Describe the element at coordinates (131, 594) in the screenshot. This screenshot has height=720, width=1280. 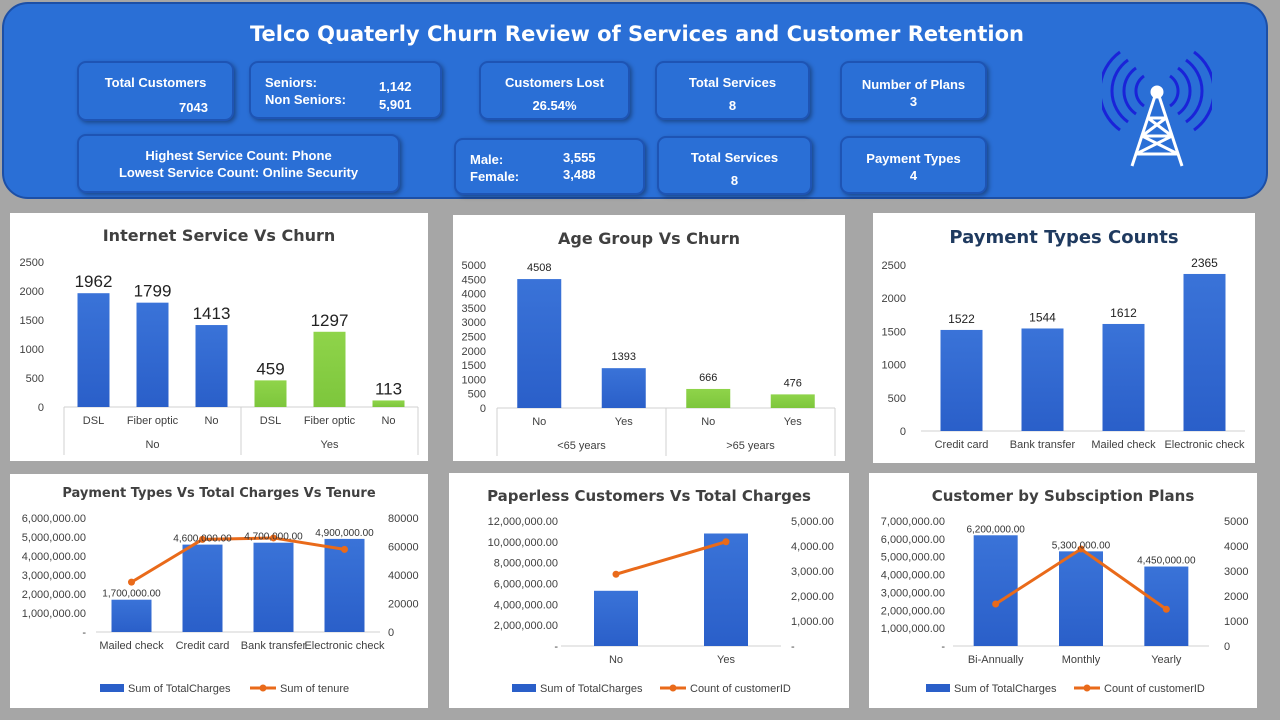
I see `data-label: 1,700,000.00` at that location.